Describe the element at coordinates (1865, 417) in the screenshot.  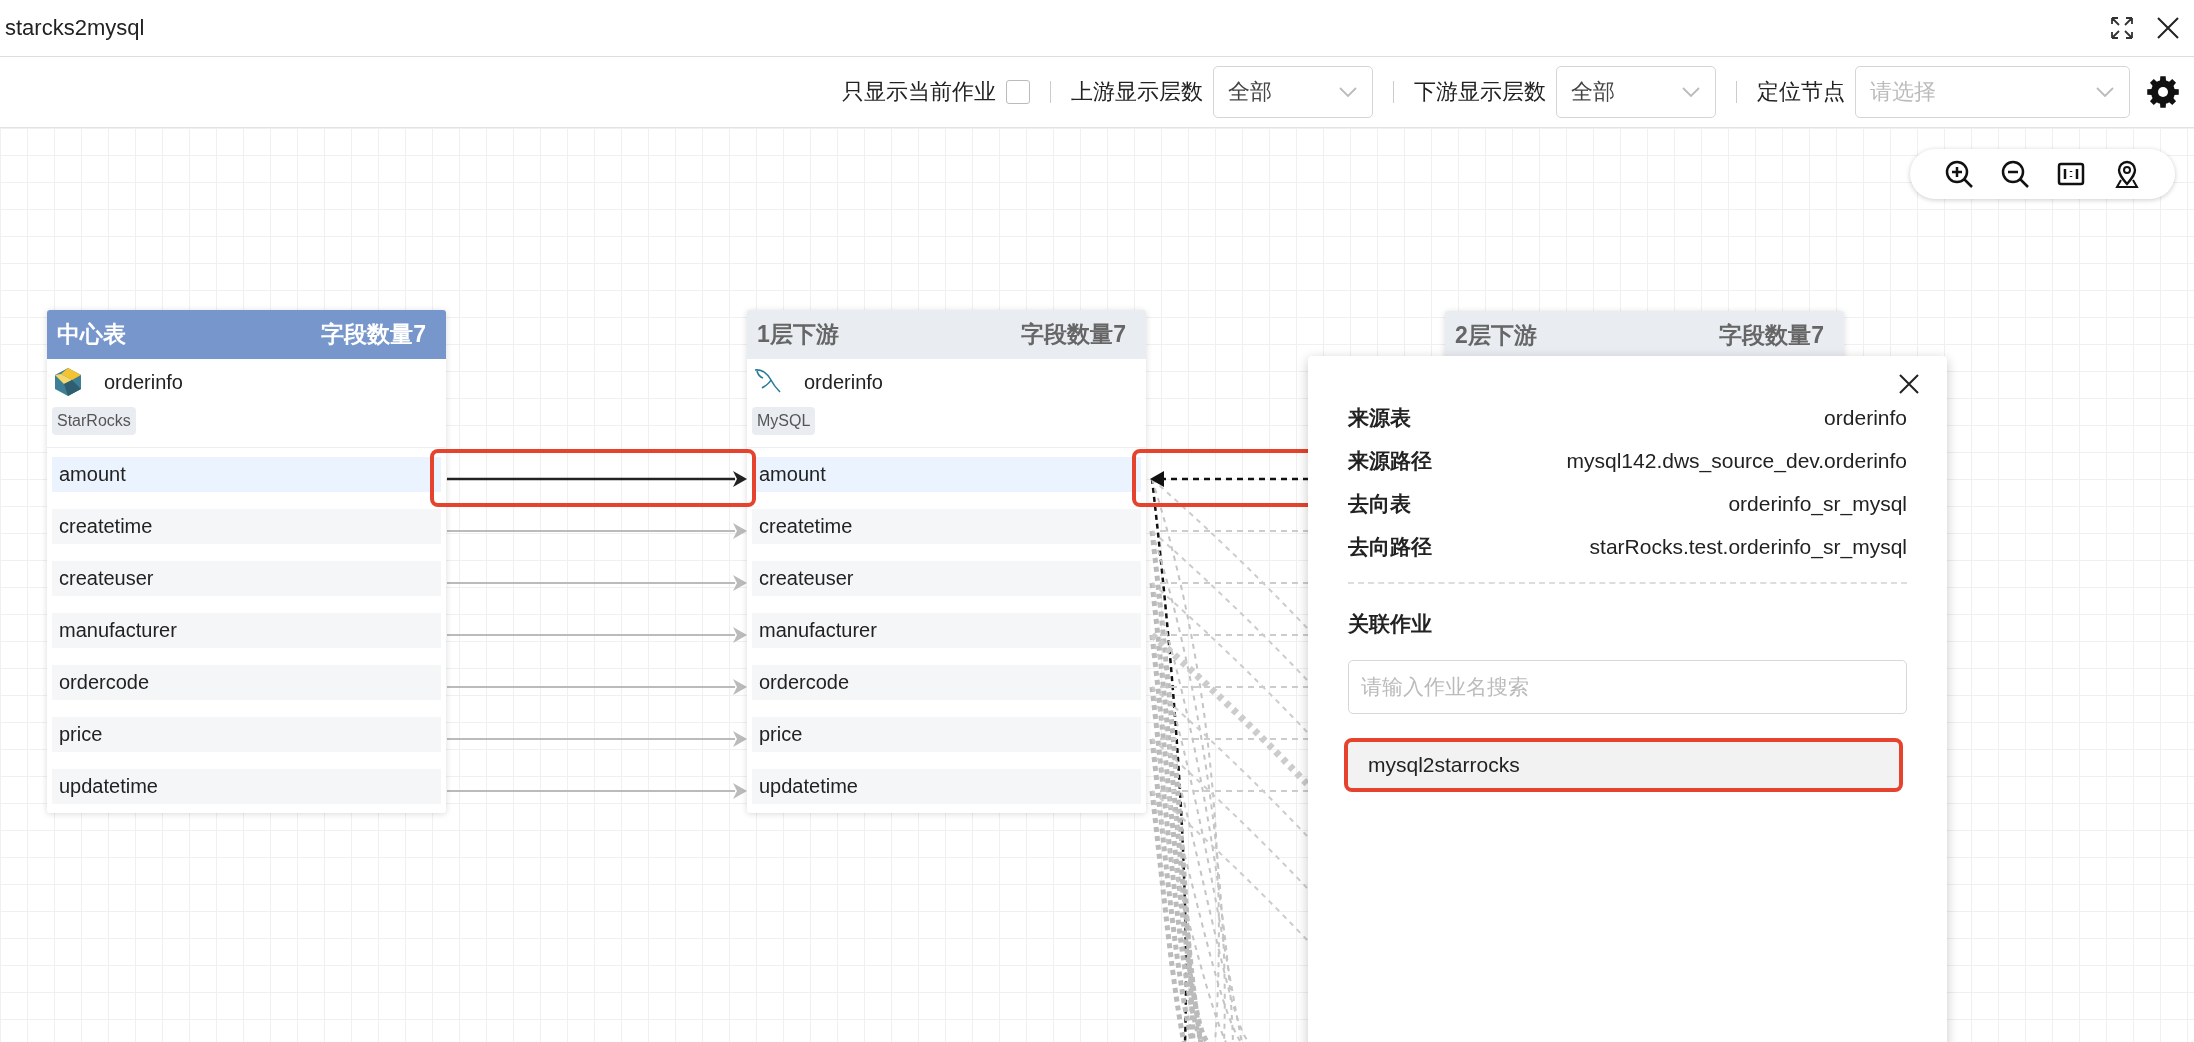
I see `detail-value: orderinfo` at that location.